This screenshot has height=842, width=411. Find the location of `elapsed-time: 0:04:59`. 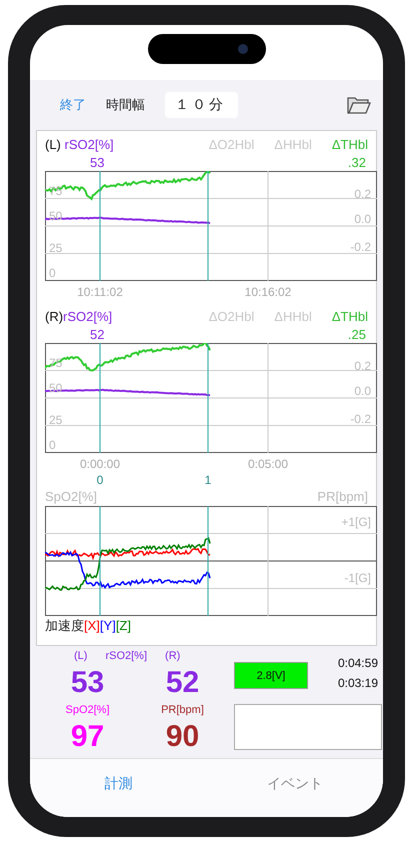

elapsed-time: 0:04:59 is located at coordinates (358, 663).